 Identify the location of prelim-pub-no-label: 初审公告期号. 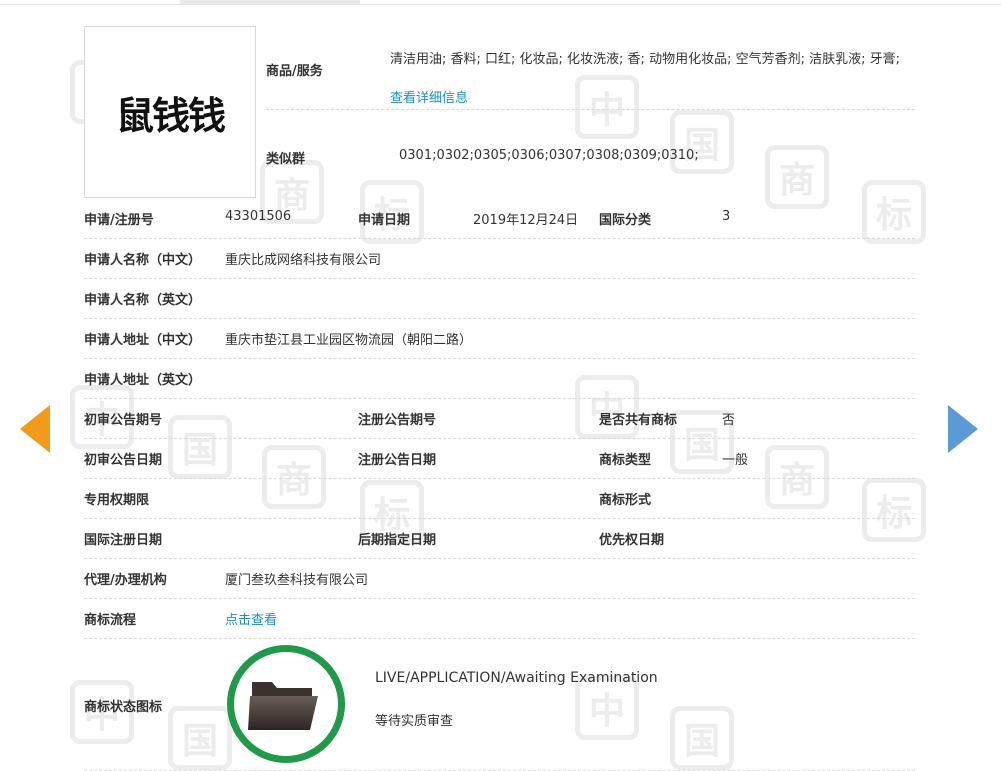
(123, 420).